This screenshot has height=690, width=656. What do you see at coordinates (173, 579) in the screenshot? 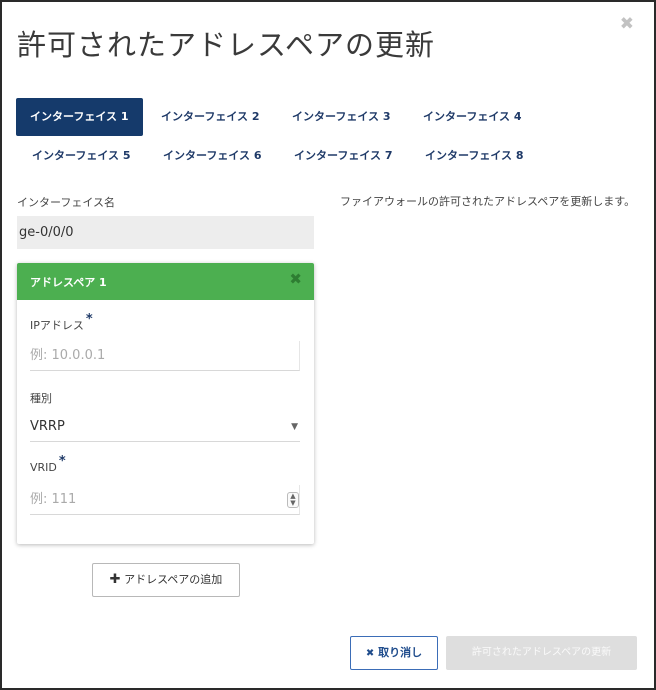
I see `add-address-pair-label: アドレスペアの追加` at bounding box center [173, 579].